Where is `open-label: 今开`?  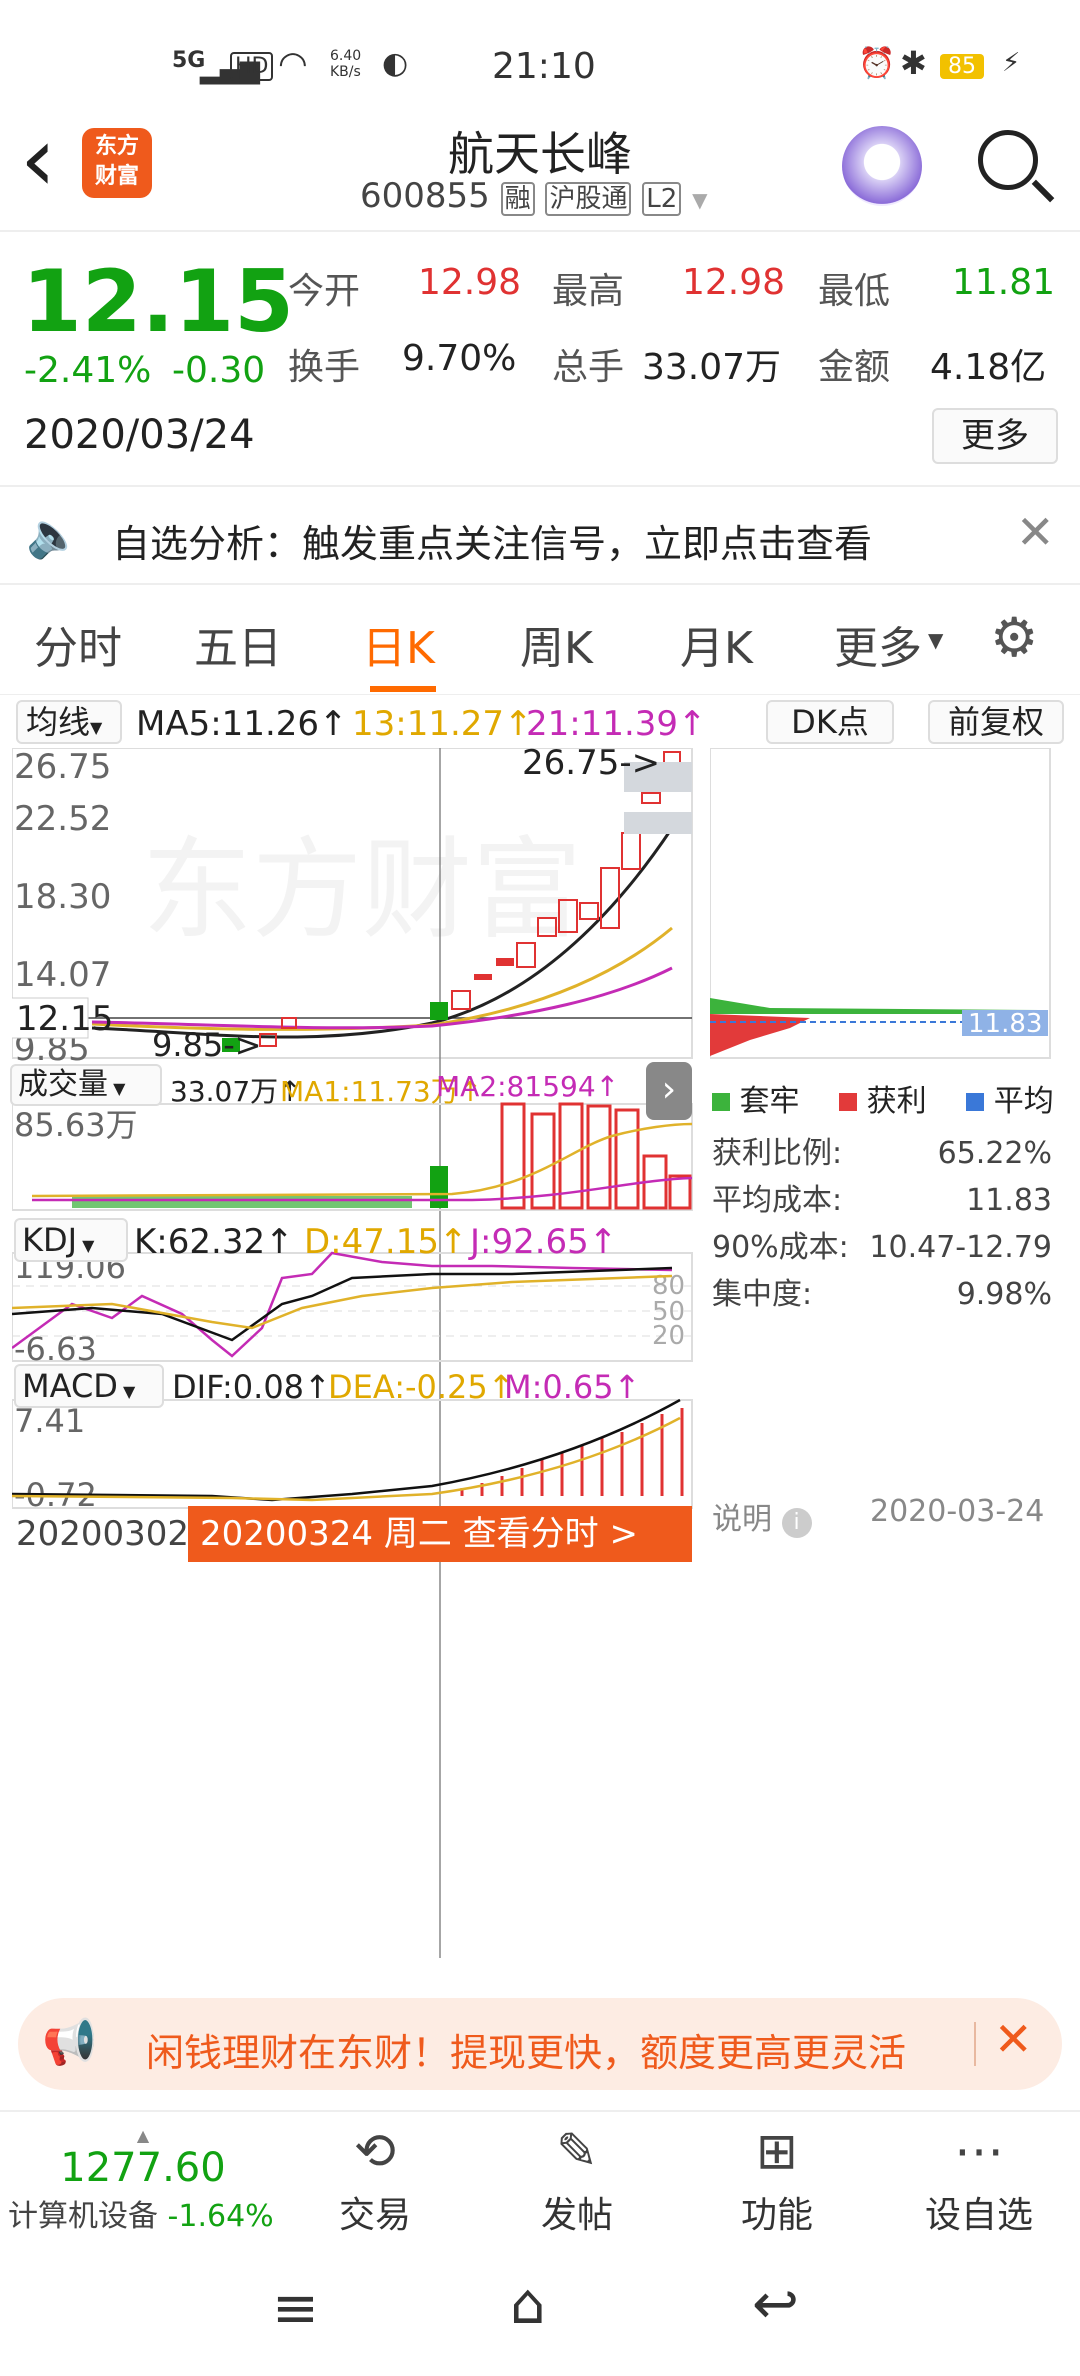
open-label: 今开 is located at coordinates (324, 291).